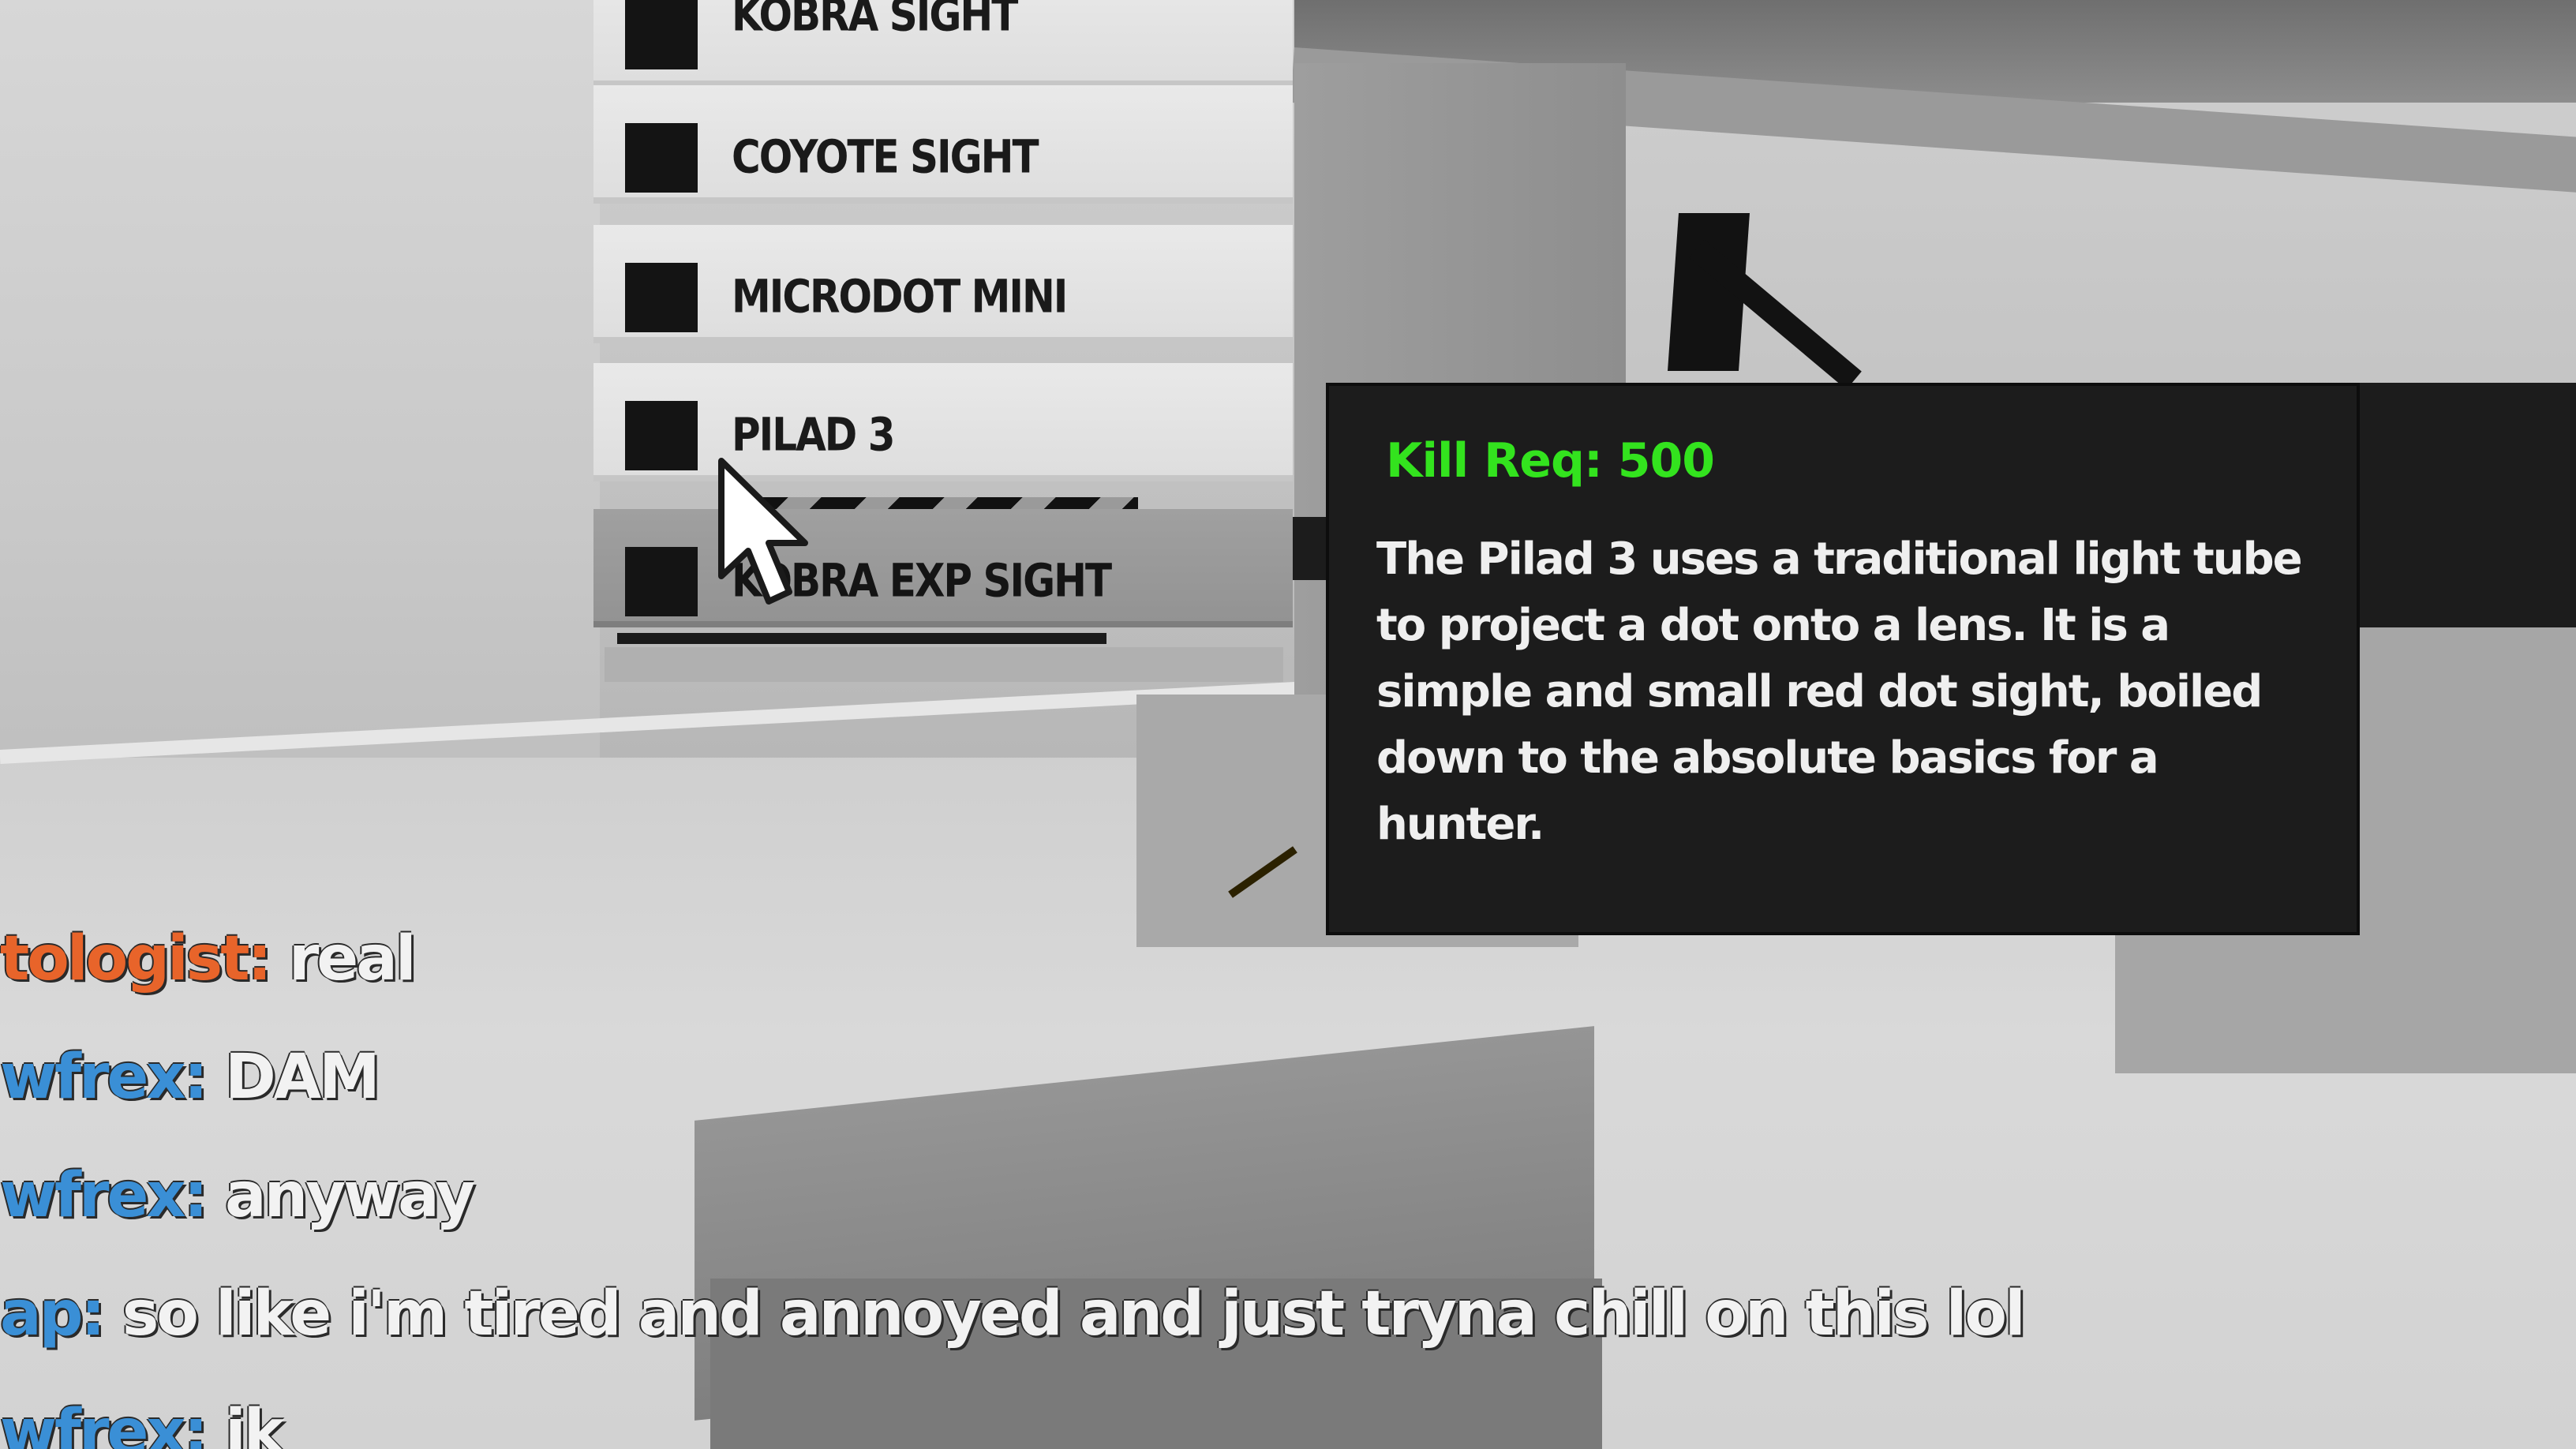  Describe the element at coordinates (944, 664) in the screenshot. I see `attachment-item-partial` at that location.